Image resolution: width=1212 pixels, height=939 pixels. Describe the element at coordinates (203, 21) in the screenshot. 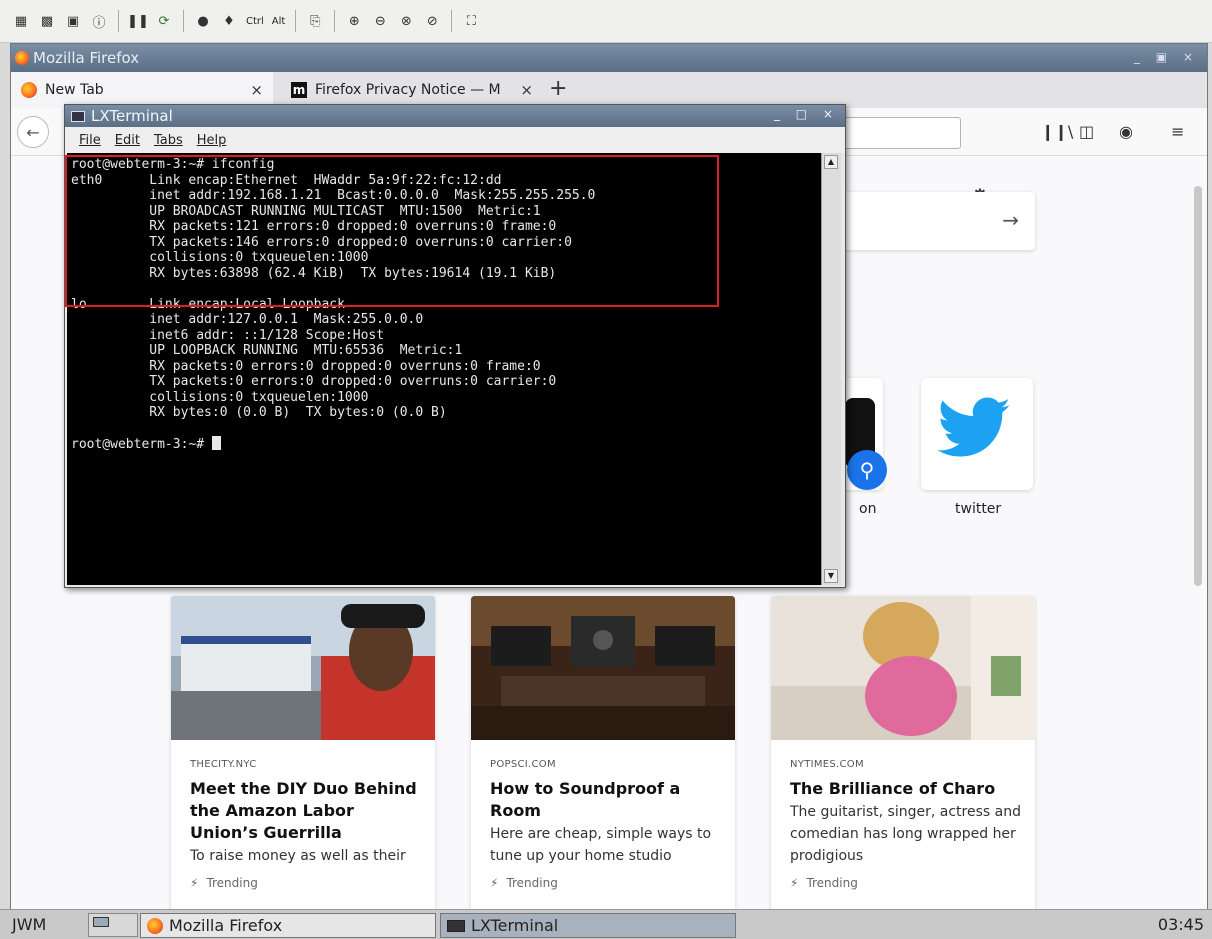

I see `ctrl-alt-del-icon: ●` at that location.